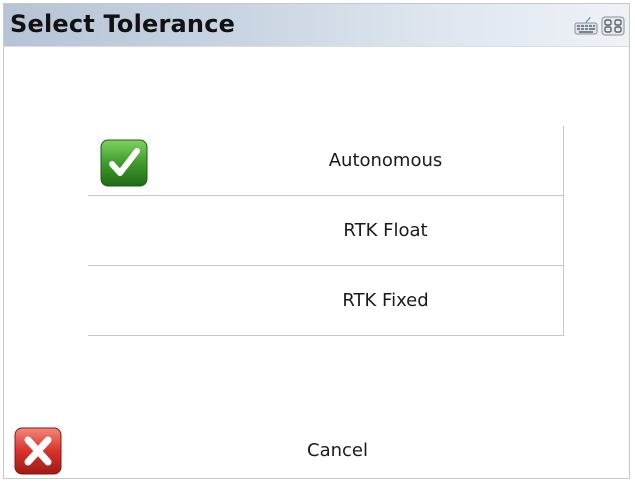 This screenshot has height=483, width=635. I want to click on option-rtk-float: RTK Float, so click(326, 231).